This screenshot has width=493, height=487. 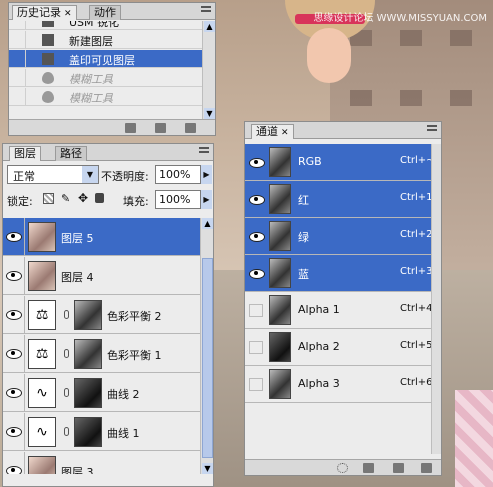 What do you see at coordinates (48, 59) in the screenshot?
I see `document-icon` at bounding box center [48, 59].